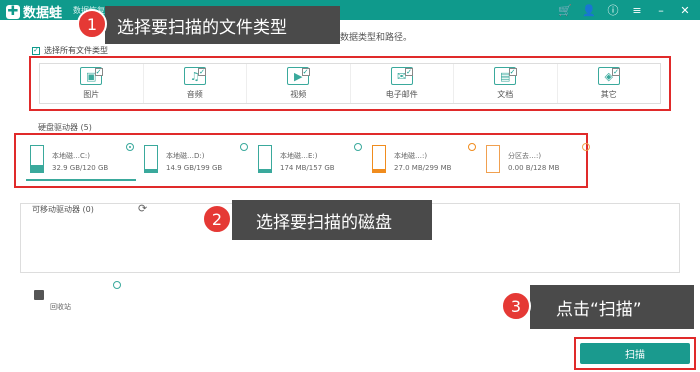 Image resolution: width=700 pixels, height=372 pixels. Describe the element at coordinates (39, 295) in the screenshot. I see `trash-icon` at that location.